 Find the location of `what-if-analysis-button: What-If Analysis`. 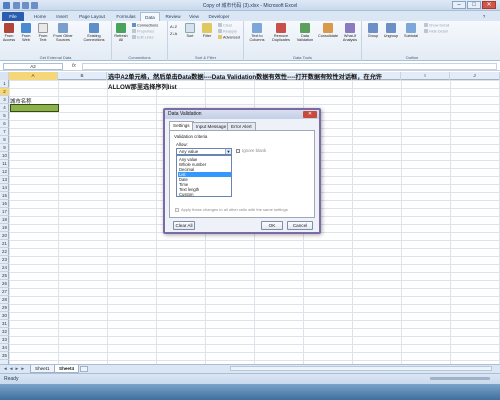

what-if-analysis-button: What-If Analysis is located at coordinates (350, 33).